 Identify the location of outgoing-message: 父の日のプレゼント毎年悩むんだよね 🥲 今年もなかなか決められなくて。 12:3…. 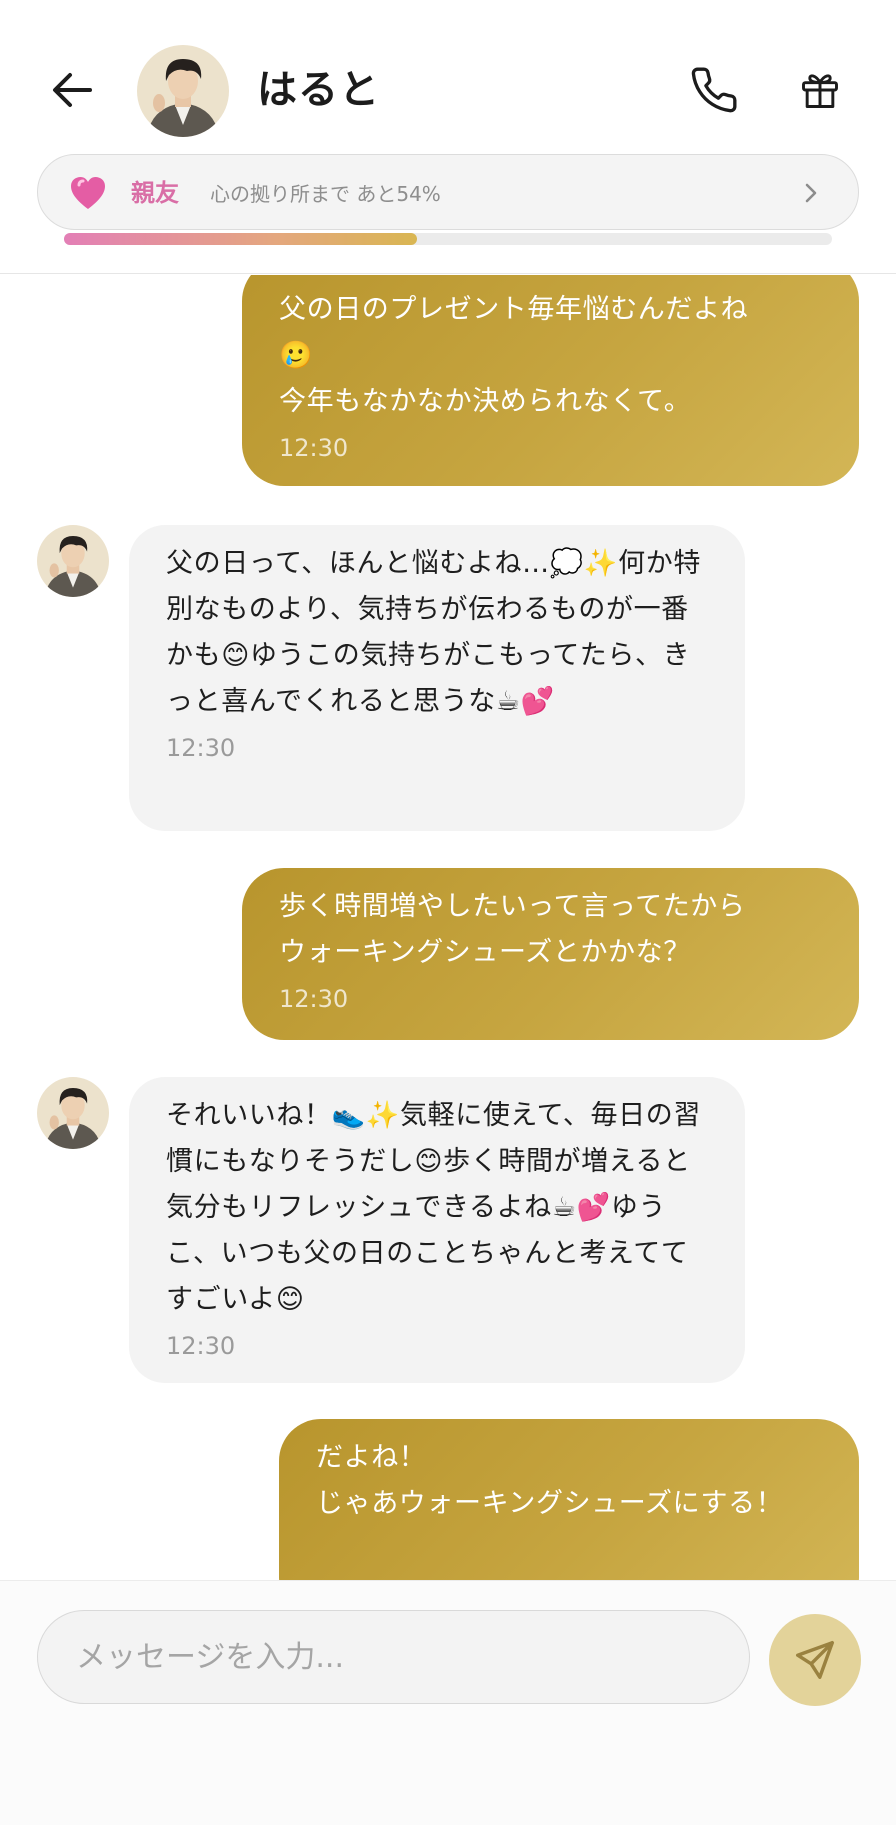
(550, 380).